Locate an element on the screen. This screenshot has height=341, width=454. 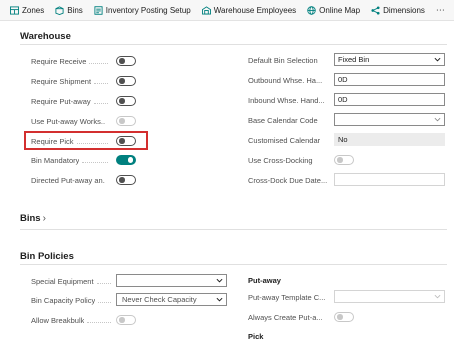
require-putaway-label: Require Put-away is located at coordinates (61, 101).